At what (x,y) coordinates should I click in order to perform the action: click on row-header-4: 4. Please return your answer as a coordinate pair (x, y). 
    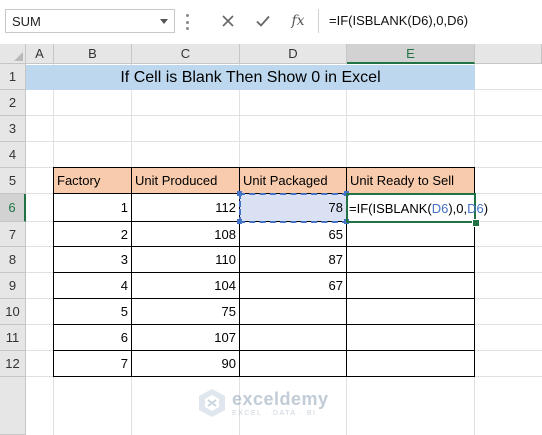
    Looking at the image, I should click on (13, 155).